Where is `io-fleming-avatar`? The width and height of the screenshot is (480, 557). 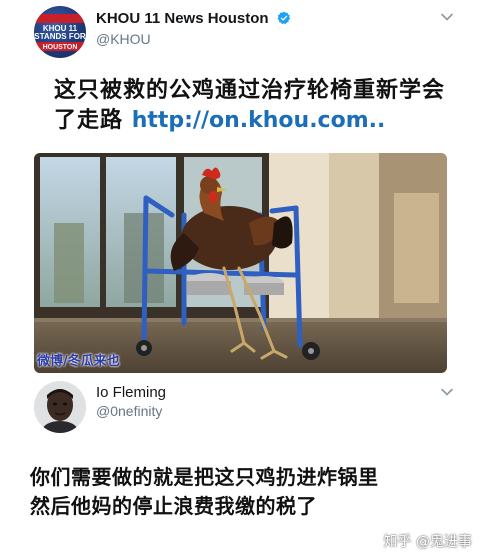 io-fleming-avatar is located at coordinates (60, 407).